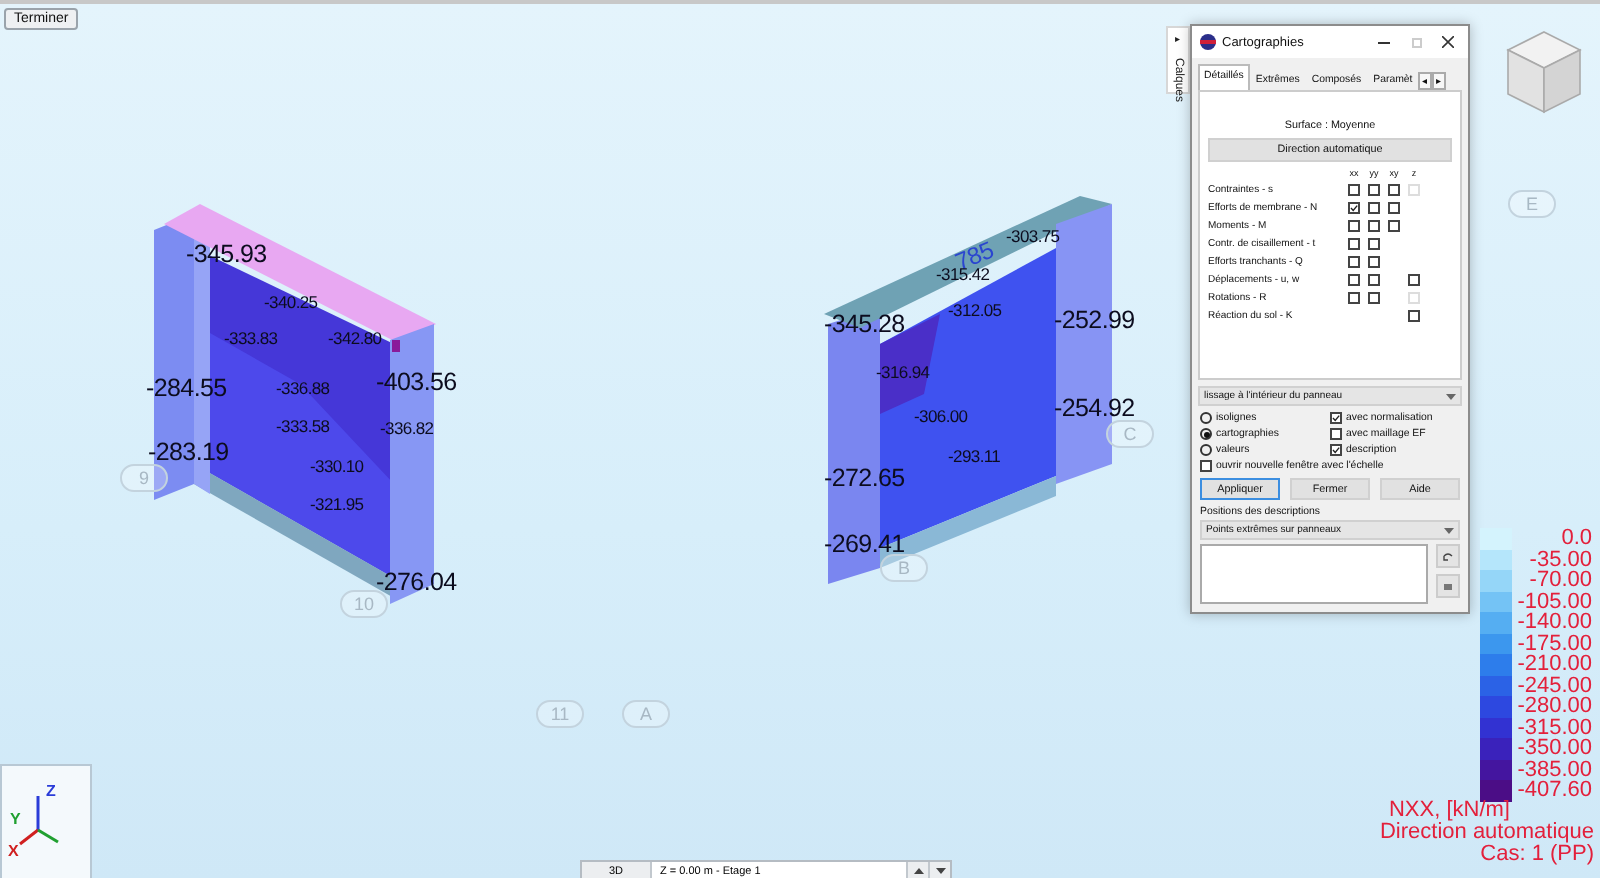 Image resolution: width=1600 pixels, height=878 pixels. Describe the element at coordinates (1554, 748) in the screenshot. I see `legend-value: -350.00` at that location.